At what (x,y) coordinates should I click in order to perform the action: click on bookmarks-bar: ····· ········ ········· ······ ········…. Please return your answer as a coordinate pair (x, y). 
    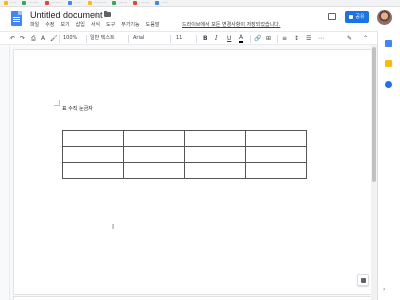
    Looking at the image, I should click on (200, 3).